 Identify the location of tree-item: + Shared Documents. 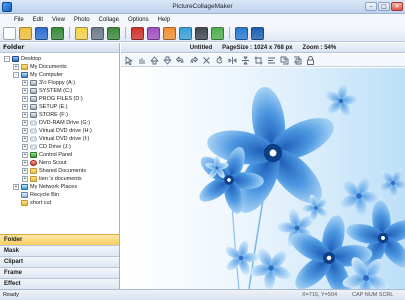
(60, 171).